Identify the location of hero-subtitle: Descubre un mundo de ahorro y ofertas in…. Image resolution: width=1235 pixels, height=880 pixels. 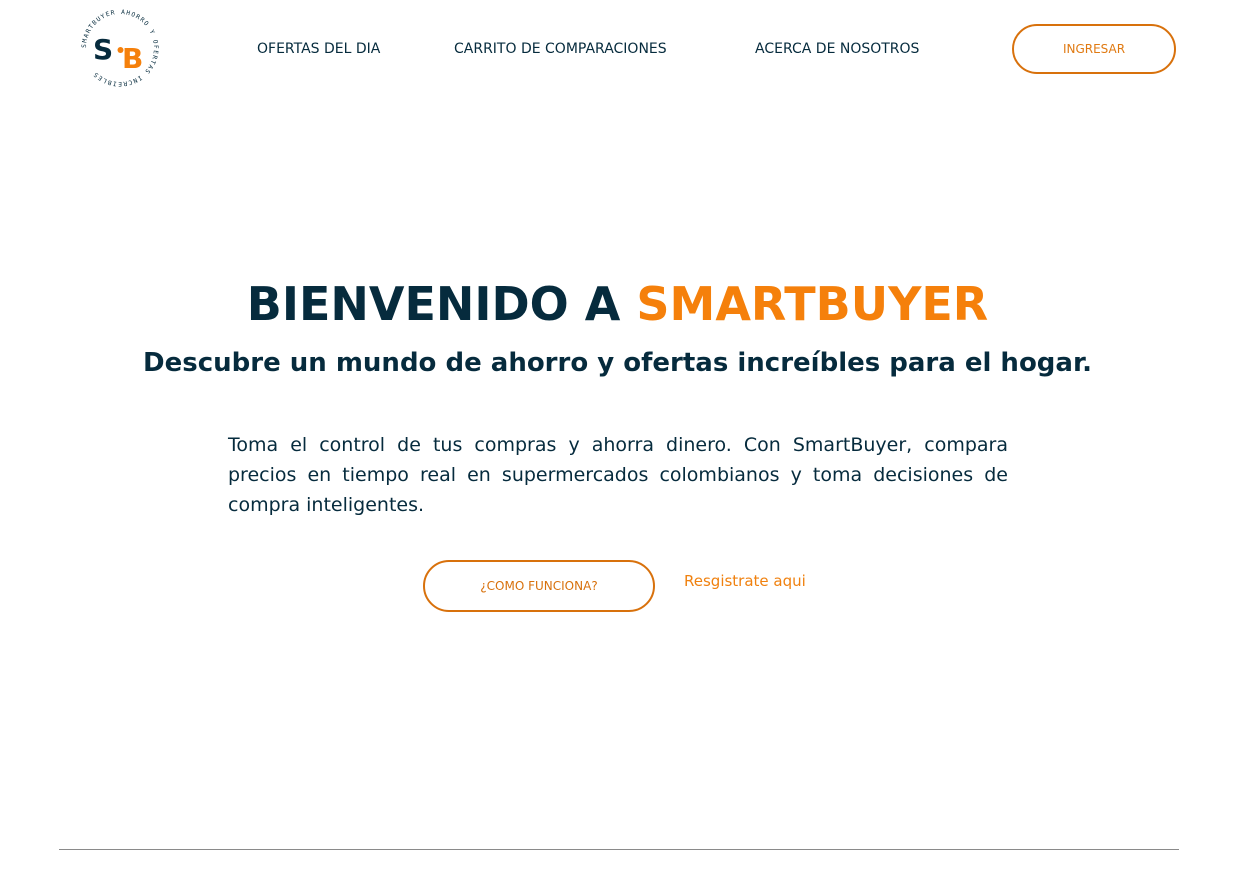
(617, 363).